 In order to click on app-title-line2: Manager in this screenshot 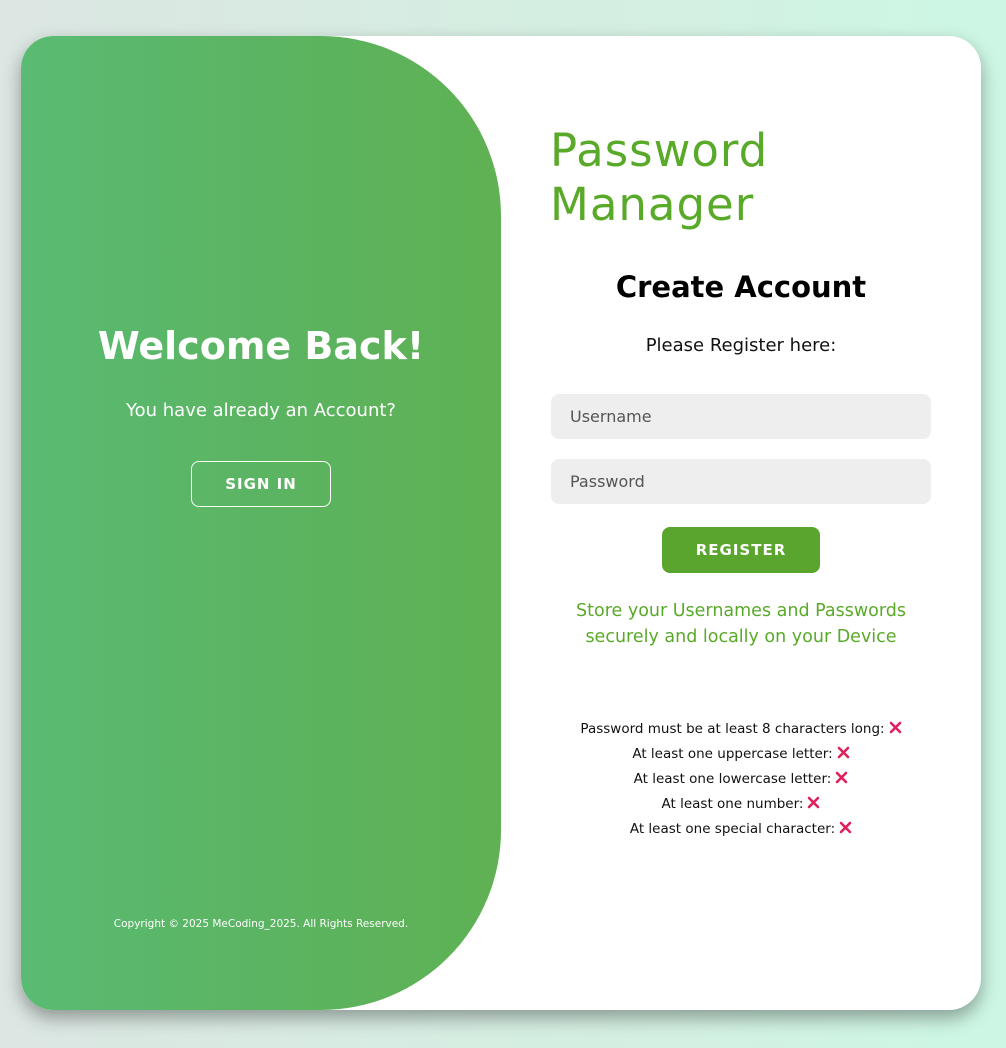, I will do `click(652, 204)`.